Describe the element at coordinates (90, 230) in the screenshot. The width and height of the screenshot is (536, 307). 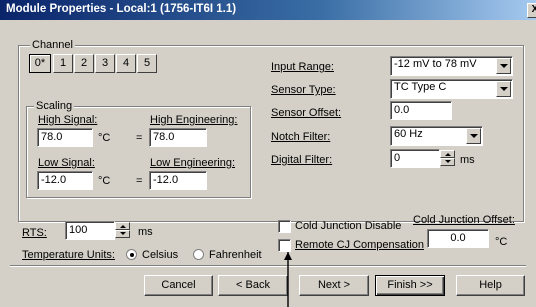
I see `rts-field: 100` at that location.